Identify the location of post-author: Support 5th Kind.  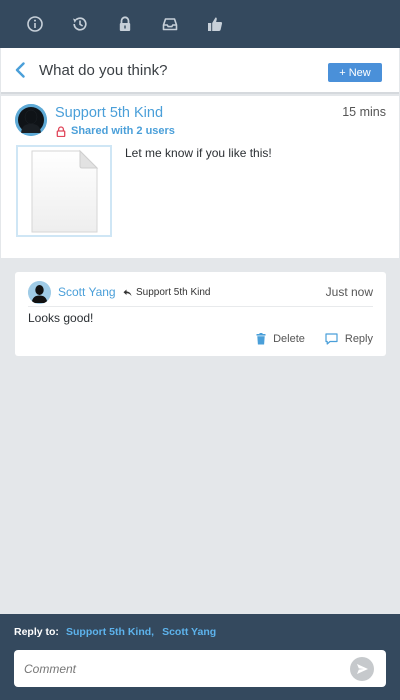
(109, 113).